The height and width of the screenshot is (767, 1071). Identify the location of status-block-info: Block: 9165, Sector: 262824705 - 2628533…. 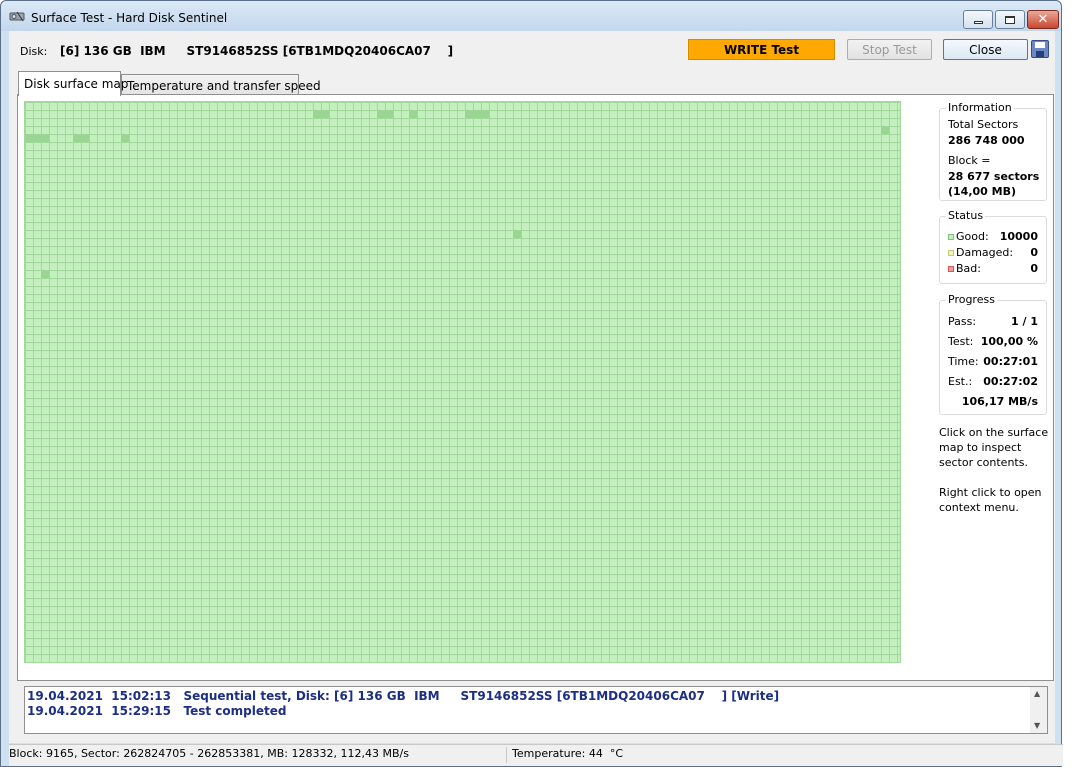
(209, 753).